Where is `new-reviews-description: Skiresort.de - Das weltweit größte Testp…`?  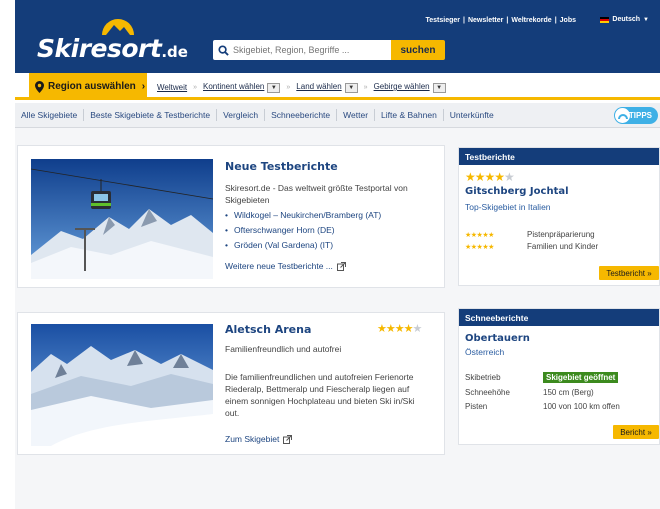 new-reviews-description: Skiresort.de - Das weltweit größte Testp… is located at coordinates (316, 194).